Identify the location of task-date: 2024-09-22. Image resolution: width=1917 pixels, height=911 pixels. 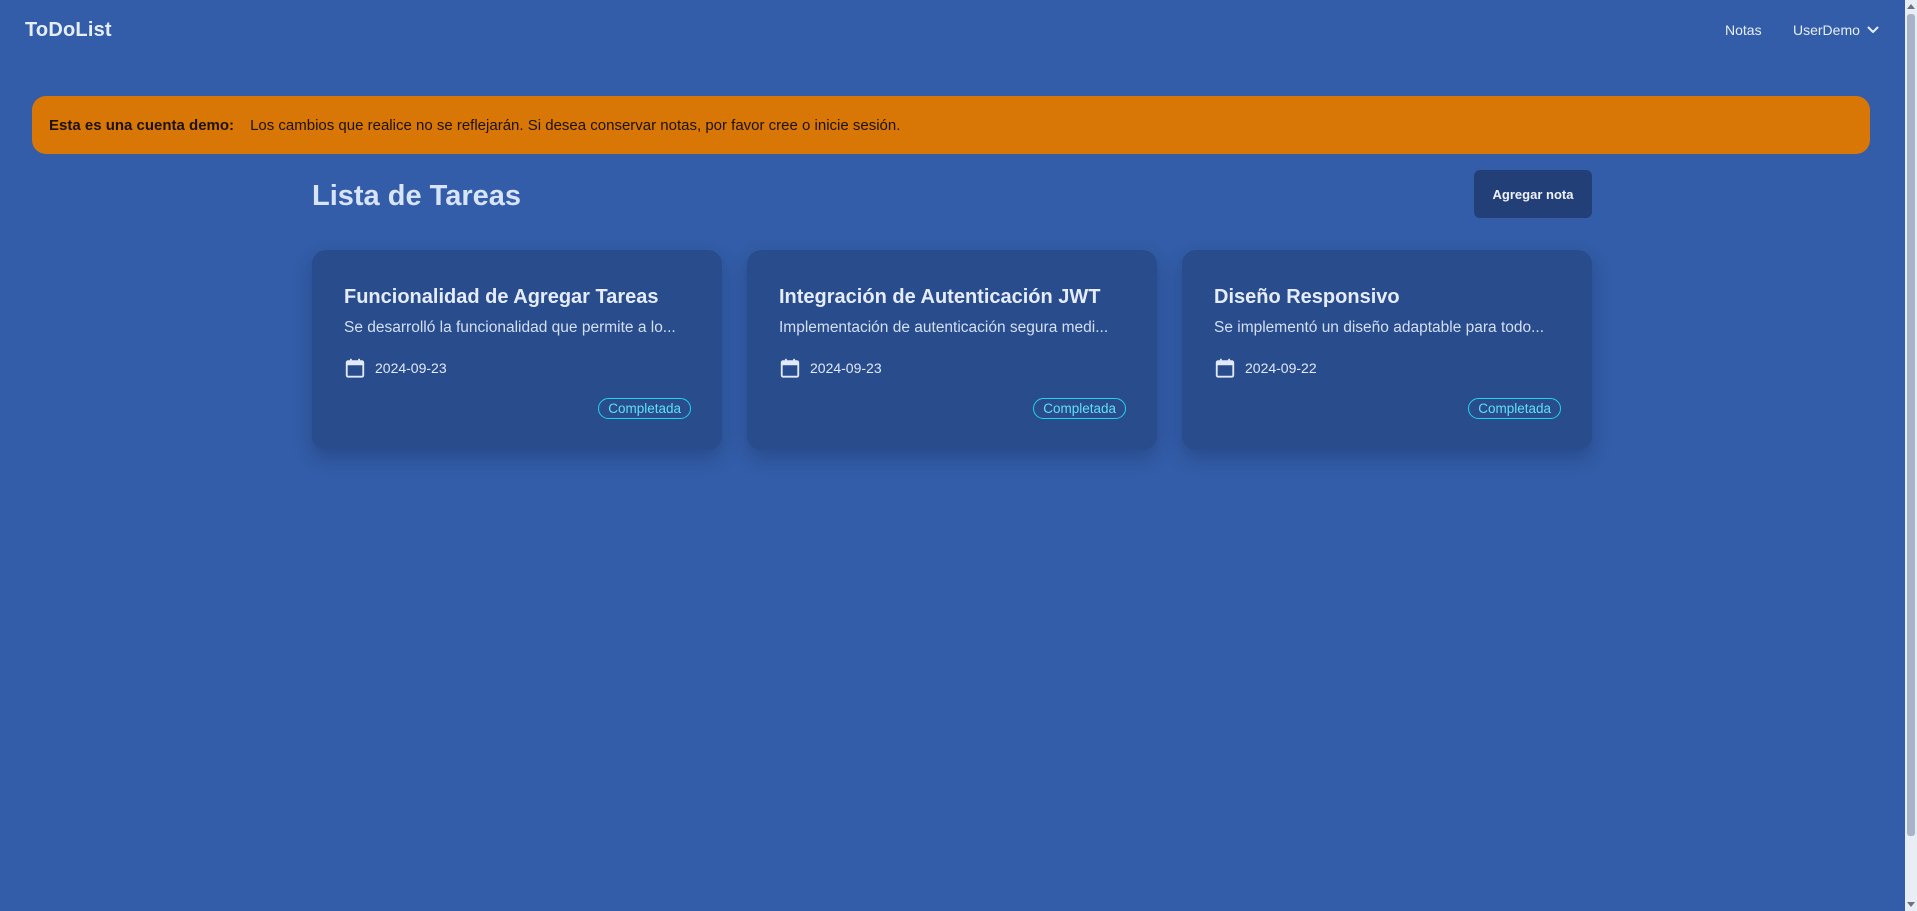
(1387, 368).